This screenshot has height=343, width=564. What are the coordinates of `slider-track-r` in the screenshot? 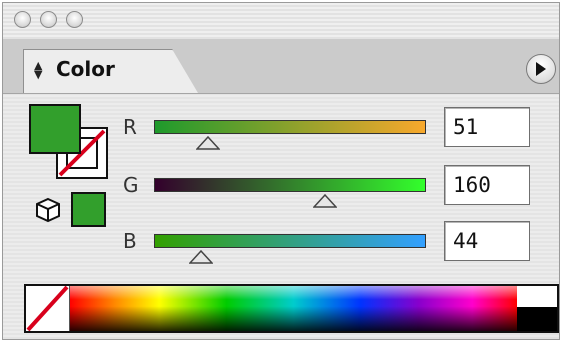 It's located at (290, 127).